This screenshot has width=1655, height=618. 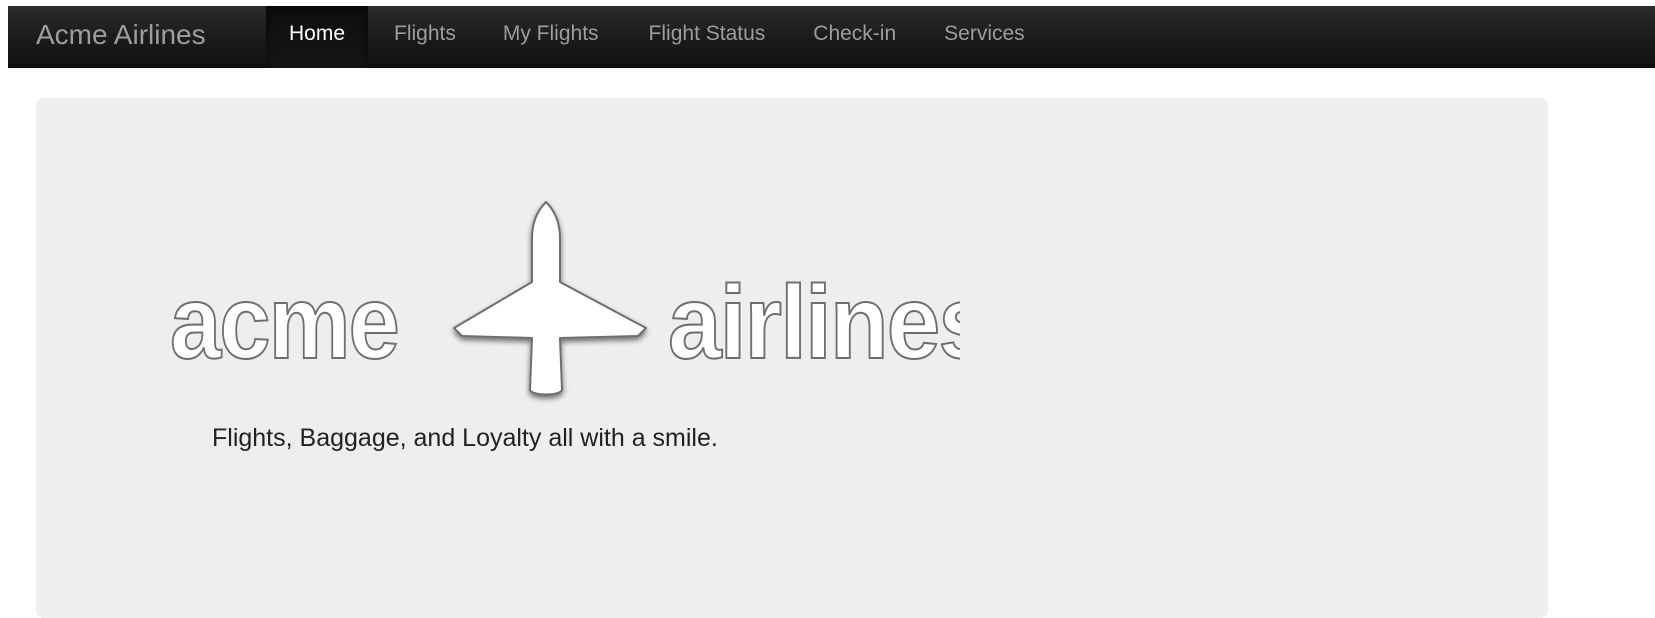 I want to click on nav-link-flight-status: Flight Status, so click(x=707, y=37).